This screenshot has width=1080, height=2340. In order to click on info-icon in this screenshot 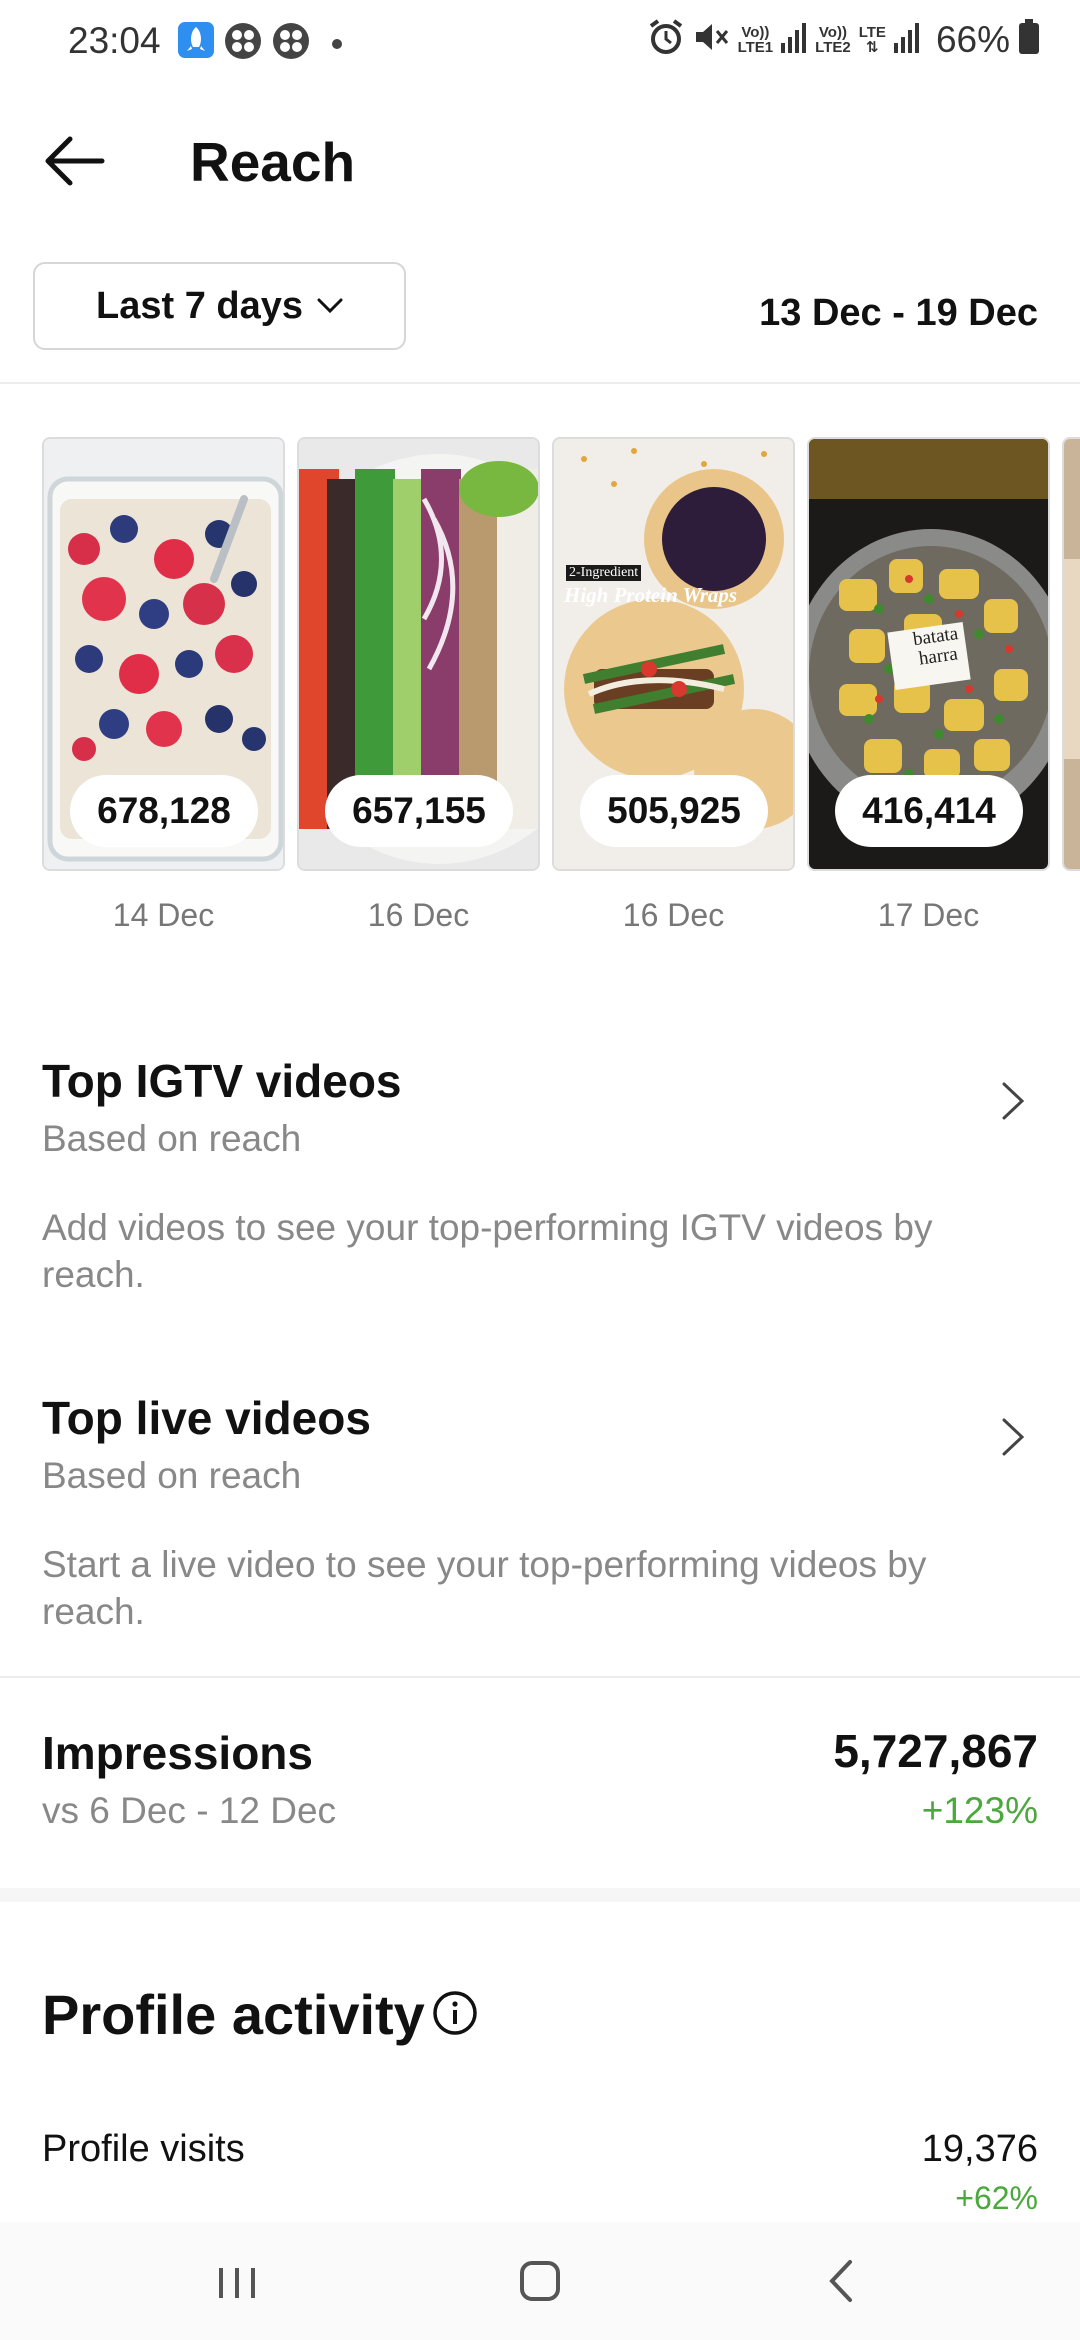, I will do `click(455, 2013)`.